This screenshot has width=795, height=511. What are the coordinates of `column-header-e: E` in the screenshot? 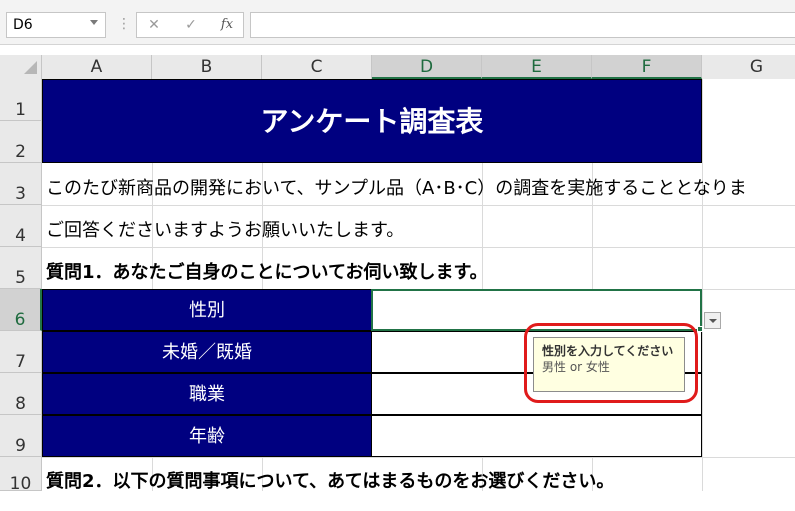 It's located at (537, 67).